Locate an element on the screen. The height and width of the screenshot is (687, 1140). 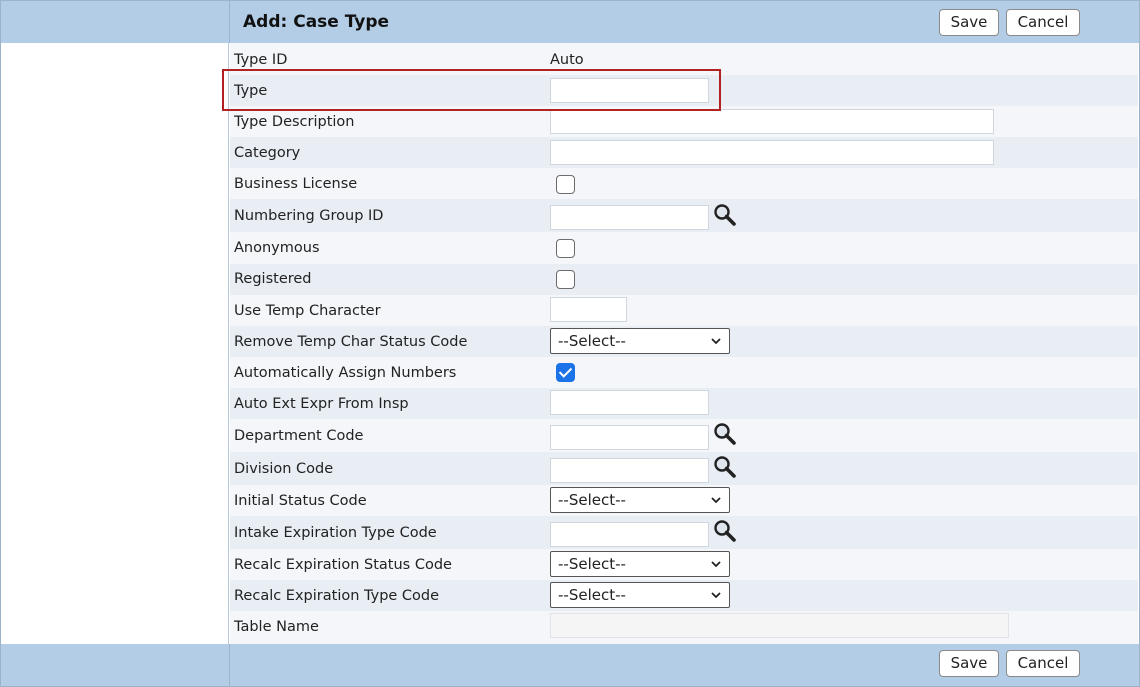
row-business-license: Business License is located at coordinates (684, 183).